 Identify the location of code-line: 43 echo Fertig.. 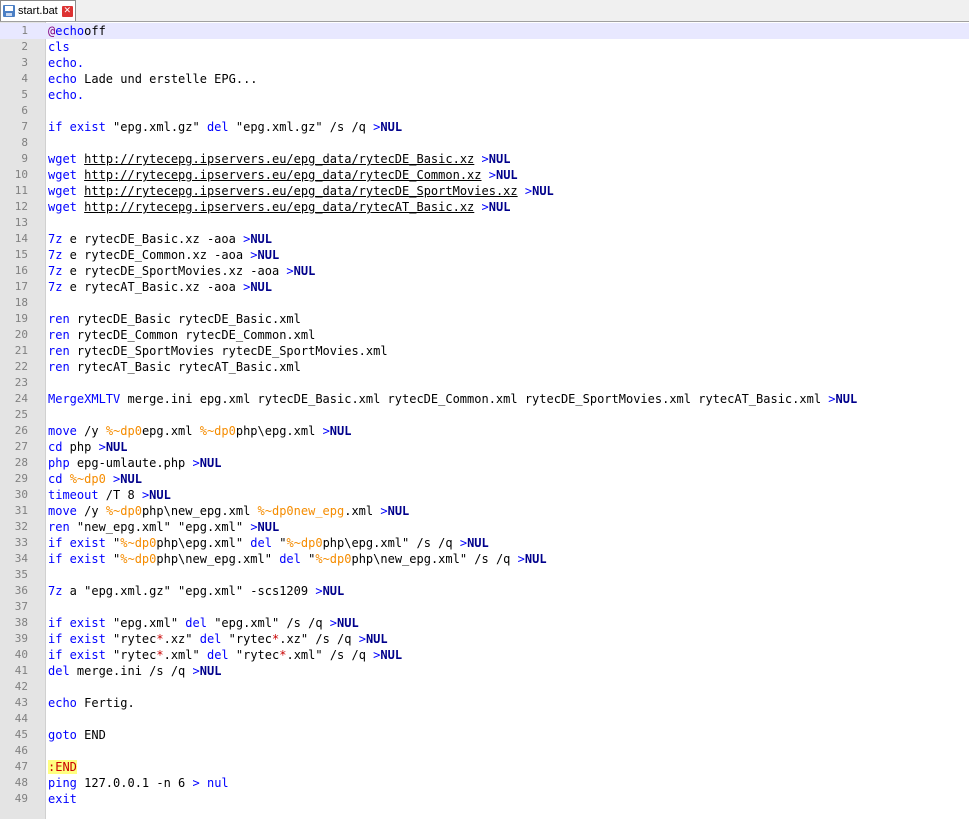
(484, 703).